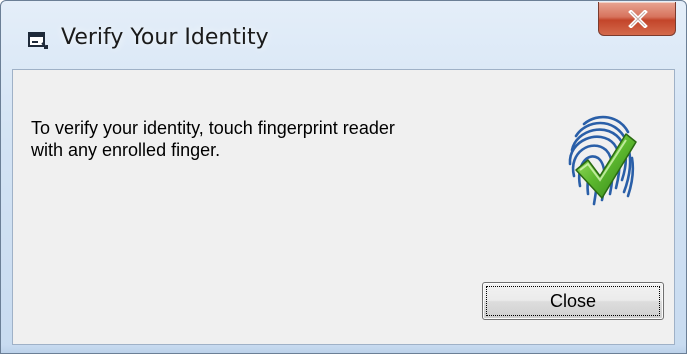 This screenshot has height=354, width=687. Describe the element at coordinates (38, 40) in the screenshot. I see `app-window-icon` at that location.